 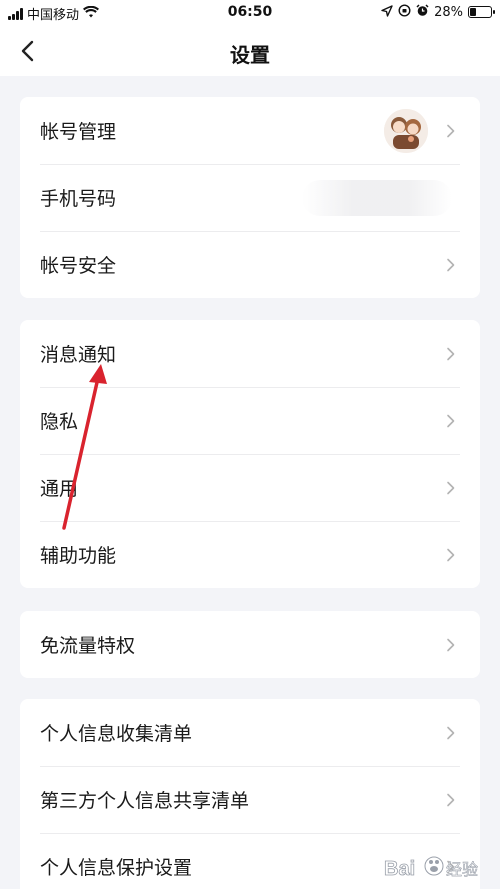 I want to click on settings-item-label: 个人信息收集清单, so click(x=116, y=734).